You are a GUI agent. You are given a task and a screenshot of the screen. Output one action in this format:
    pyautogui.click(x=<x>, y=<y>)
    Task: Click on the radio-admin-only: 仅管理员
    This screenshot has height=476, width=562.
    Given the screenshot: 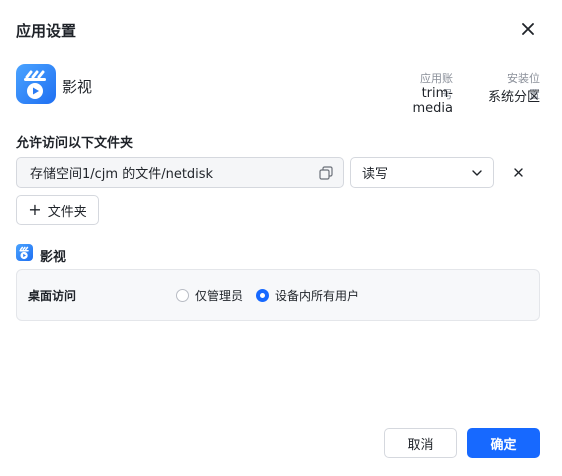 What is the action you would take?
    pyautogui.click(x=209, y=295)
    